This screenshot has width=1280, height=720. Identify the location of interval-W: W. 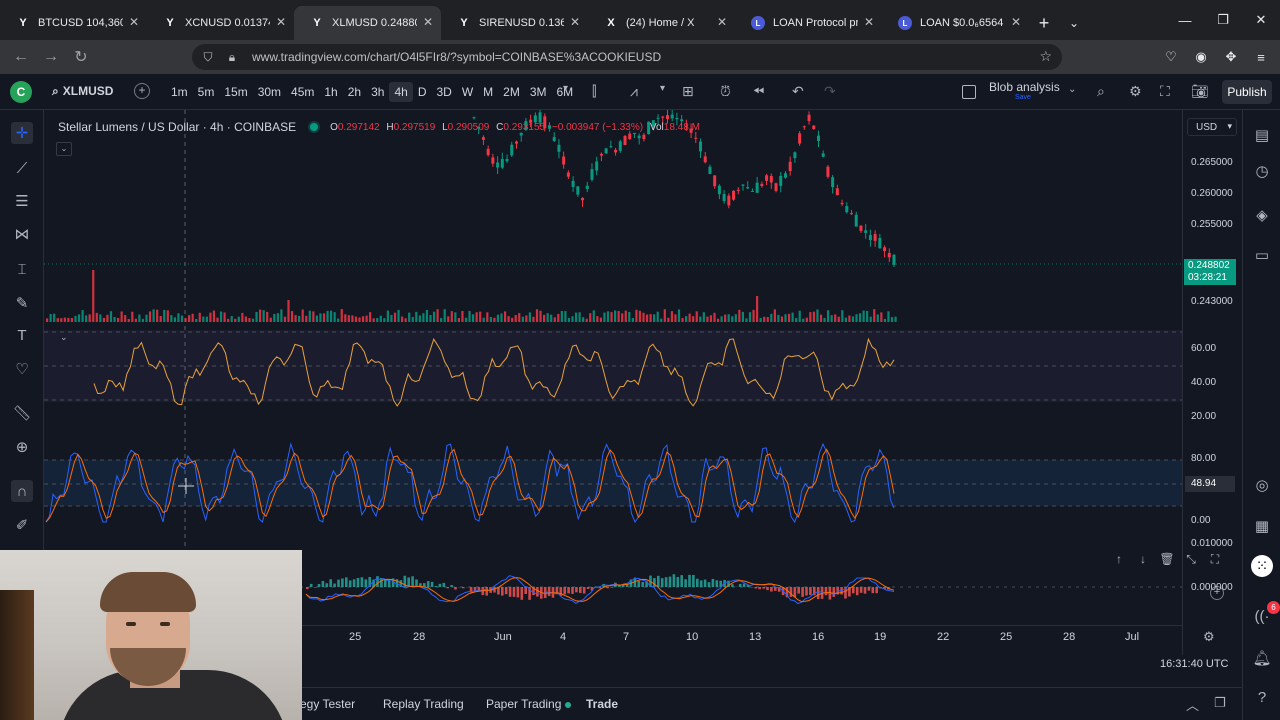
(467, 92).